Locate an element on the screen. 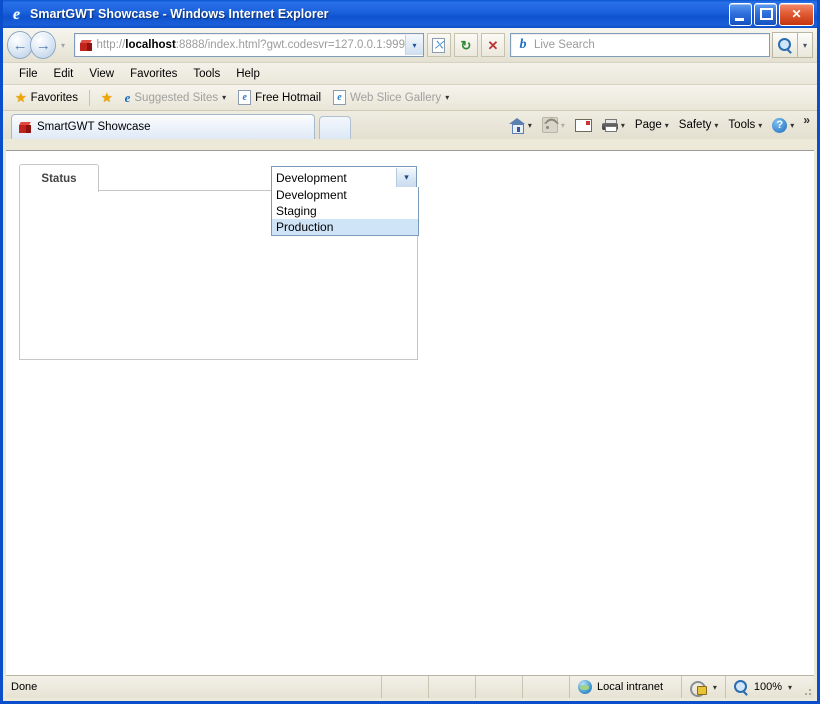 This screenshot has width=820, height=704. menu-item-favorites: Favorites is located at coordinates (153, 74).